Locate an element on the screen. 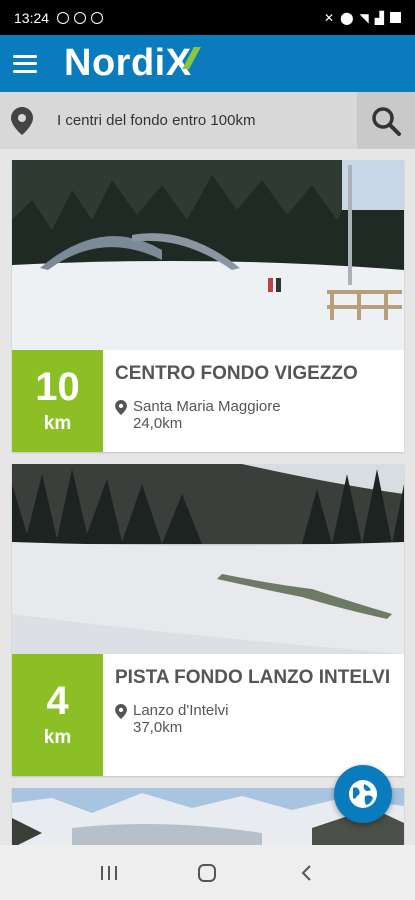 This screenshot has height=900, width=415. status-bar: 13:24 ✕ ⬤ ◥ ▟ is located at coordinates (207, 17).